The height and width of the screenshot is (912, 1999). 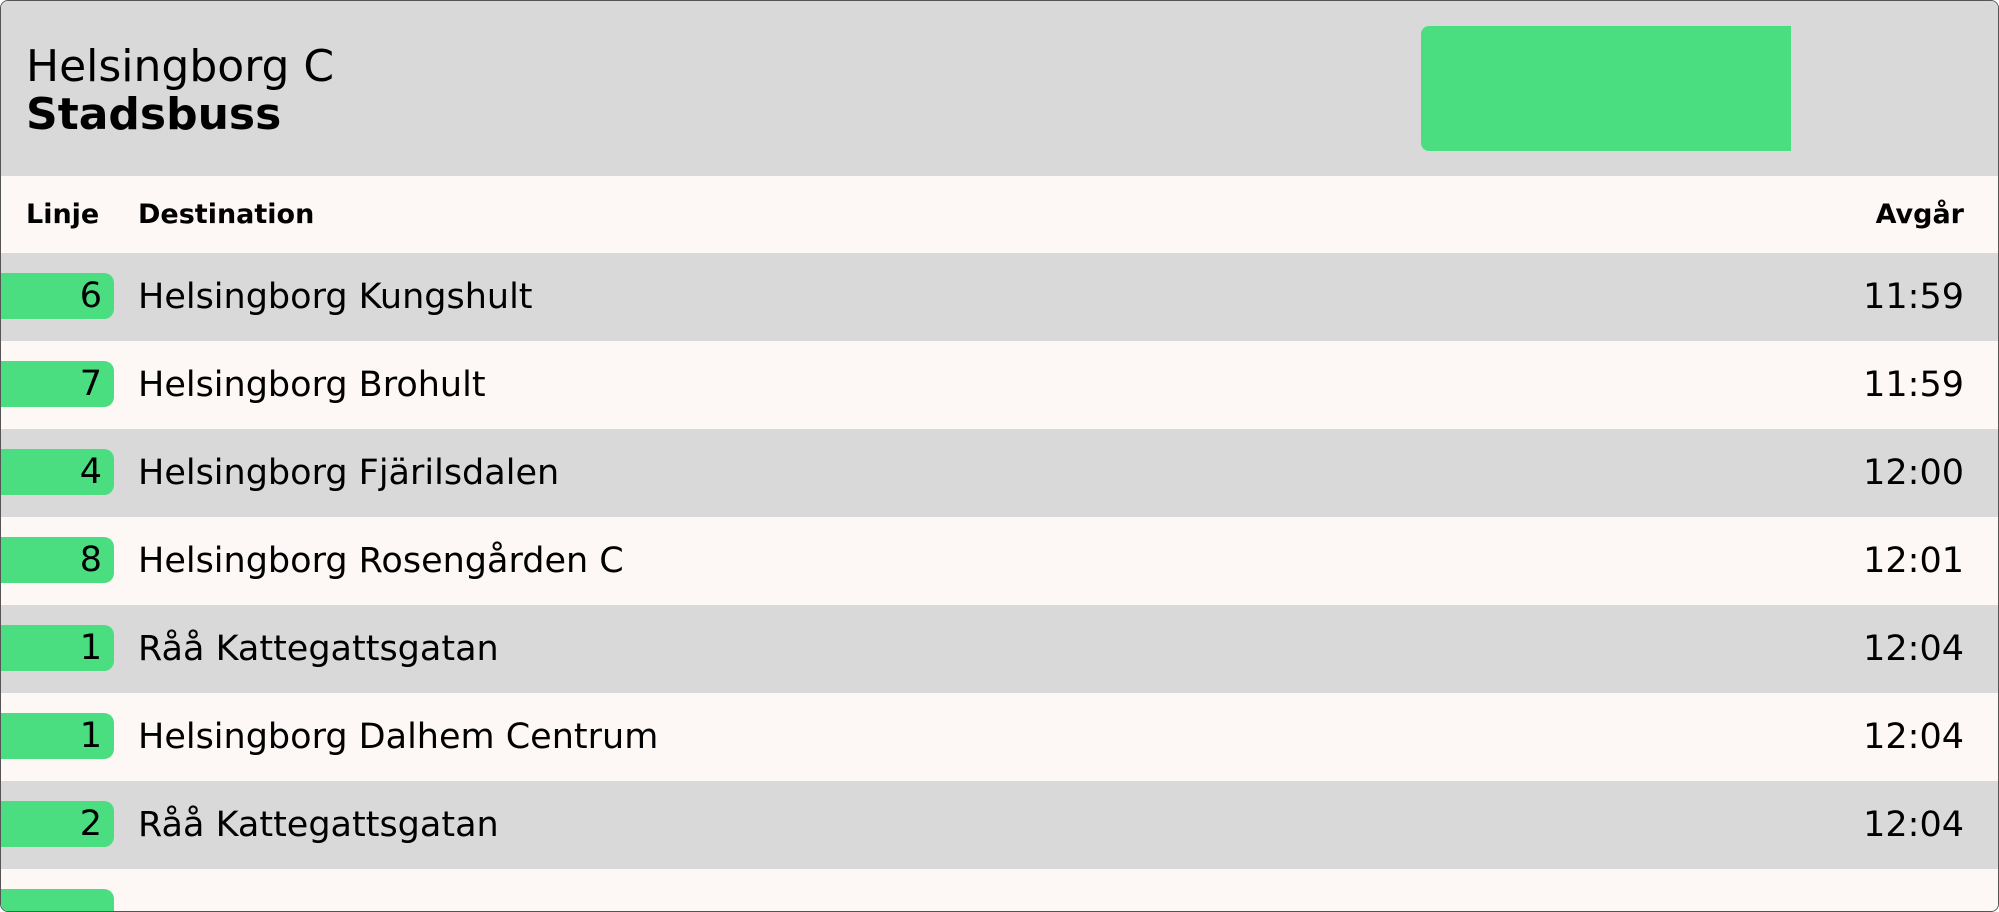 I want to click on line-badge: 4, so click(x=57, y=472).